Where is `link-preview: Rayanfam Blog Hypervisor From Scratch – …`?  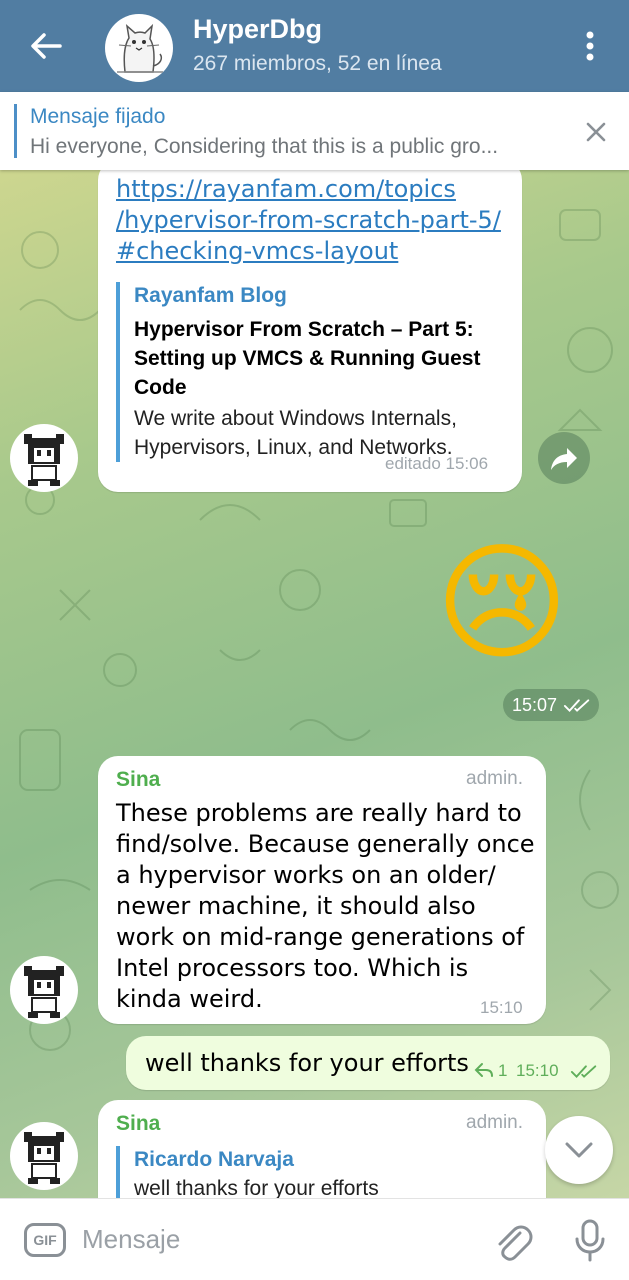 link-preview: Rayanfam Blog Hypervisor From Scratch – … is located at coordinates (318, 372).